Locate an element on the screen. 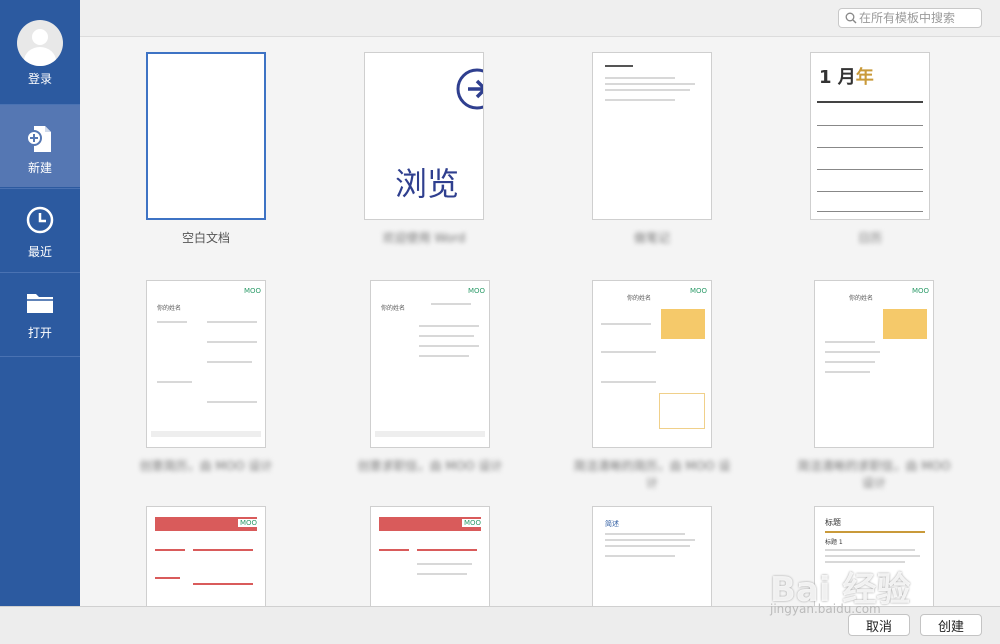 The height and width of the screenshot is (644, 1000). avatar-icon is located at coordinates (40, 43).